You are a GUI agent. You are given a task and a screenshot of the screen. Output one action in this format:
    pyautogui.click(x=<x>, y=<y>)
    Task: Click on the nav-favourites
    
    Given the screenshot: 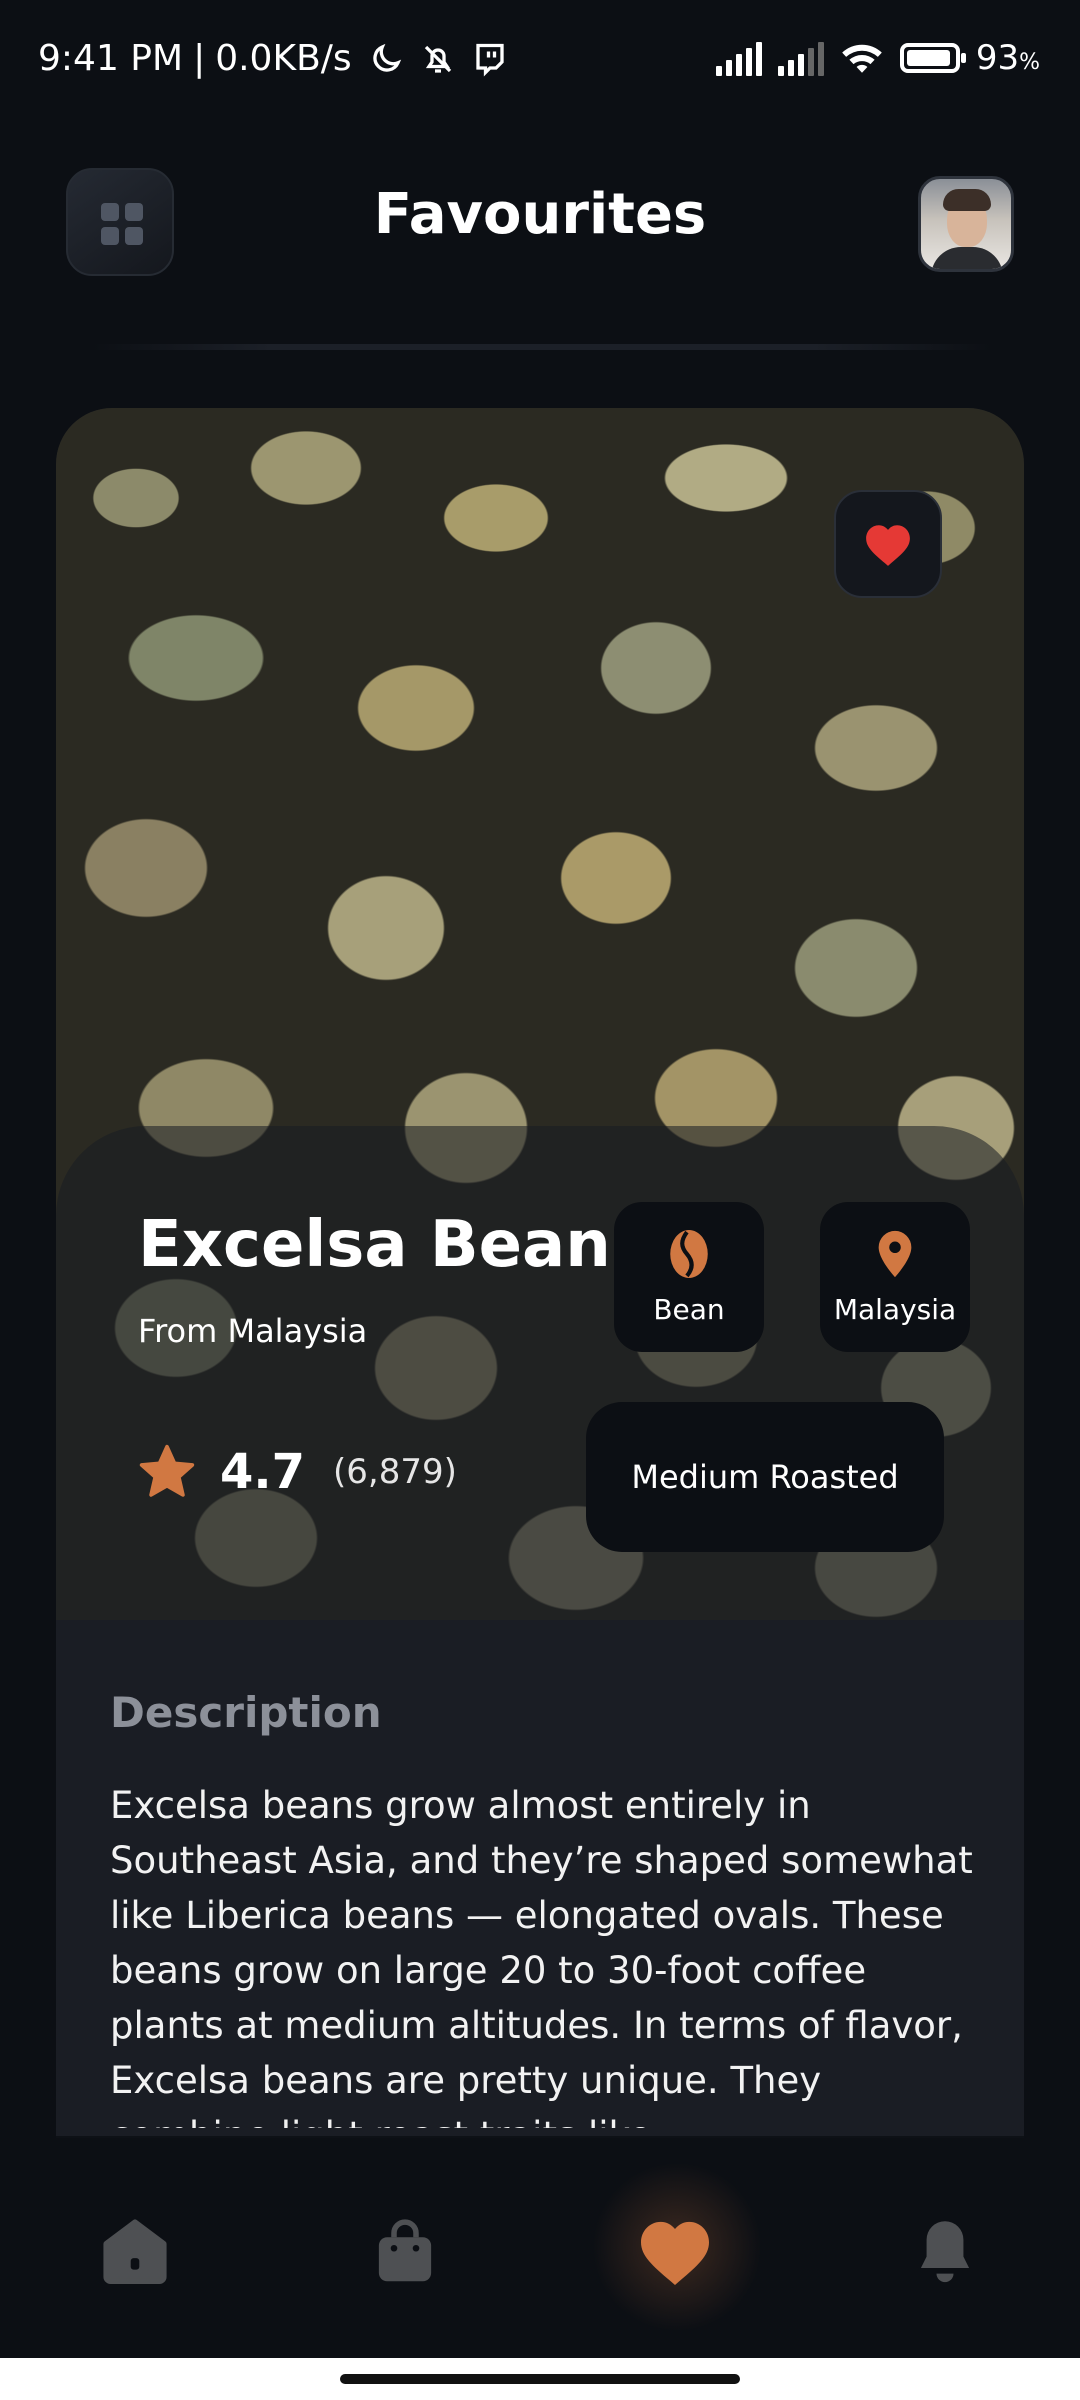 What is the action you would take?
    pyautogui.click(x=675, y=2251)
    